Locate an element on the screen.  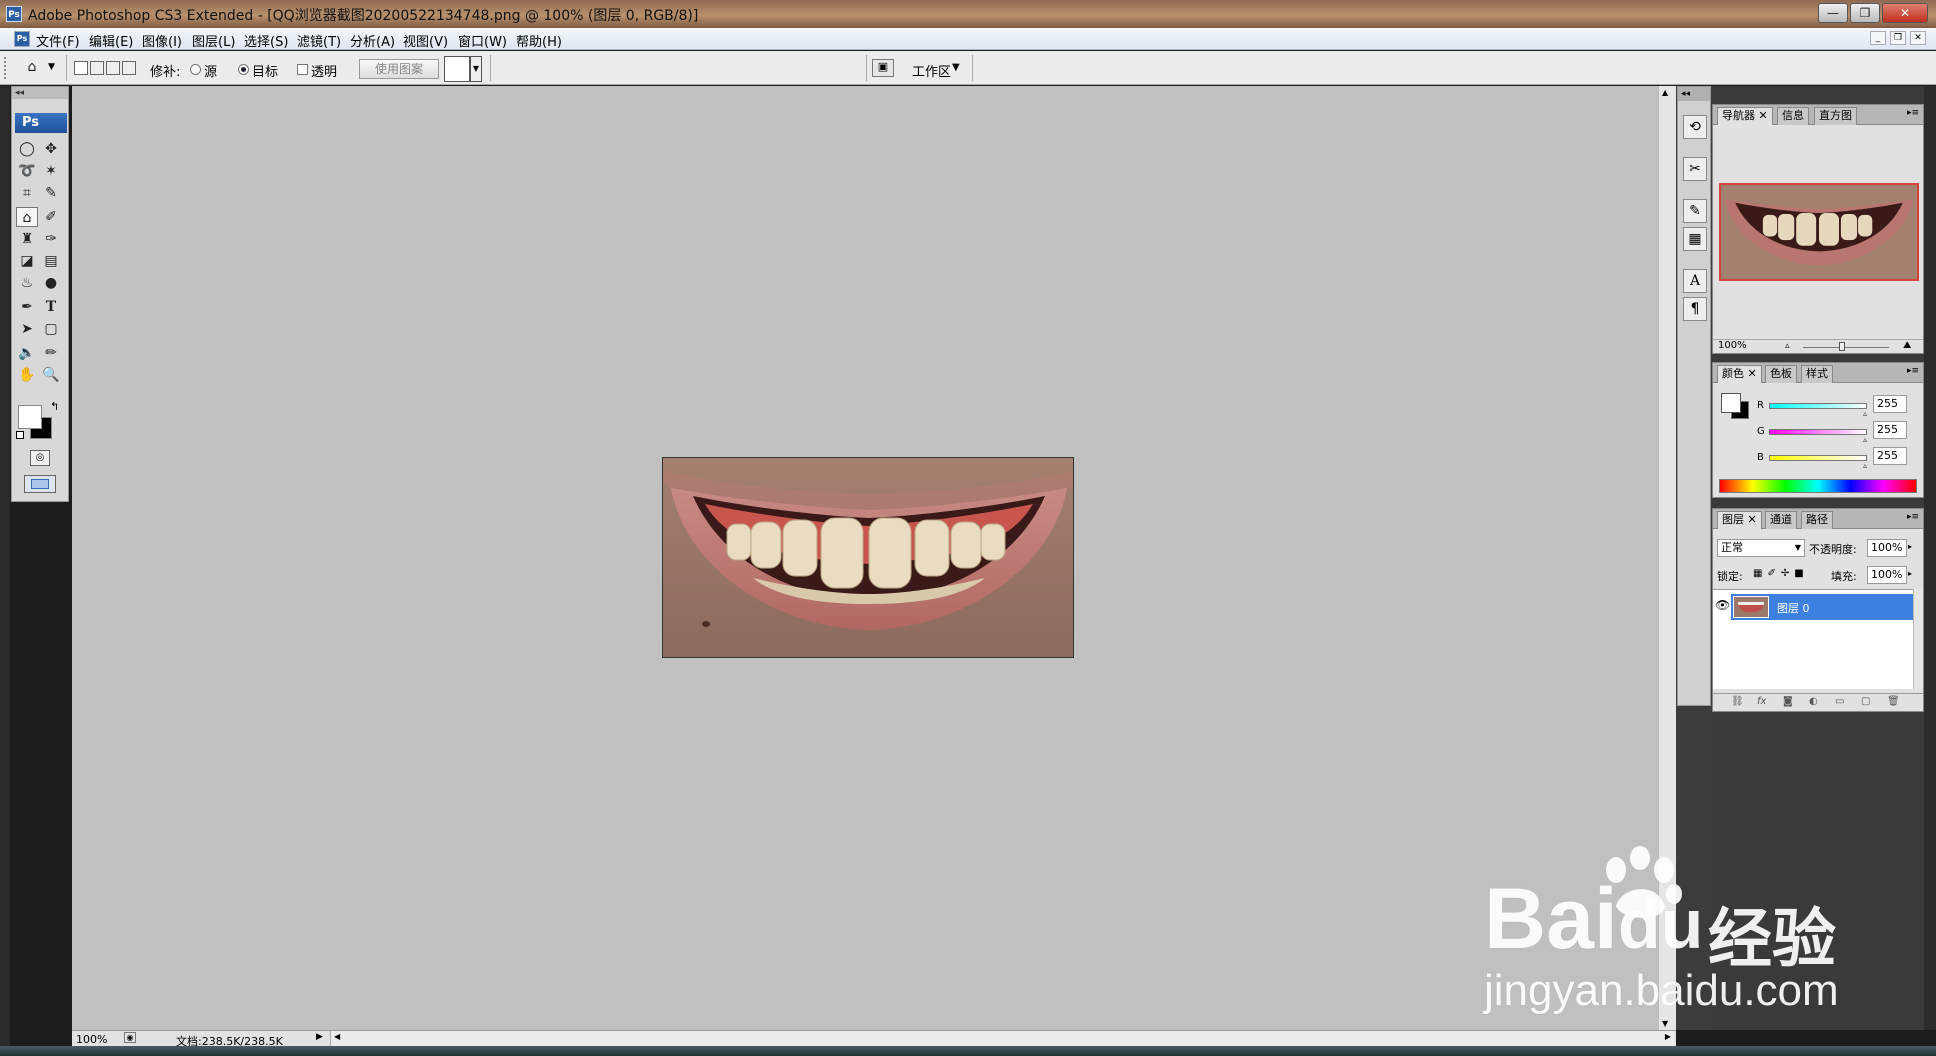
menu-window: 窗口(W) is located at coordinates (482, 40).